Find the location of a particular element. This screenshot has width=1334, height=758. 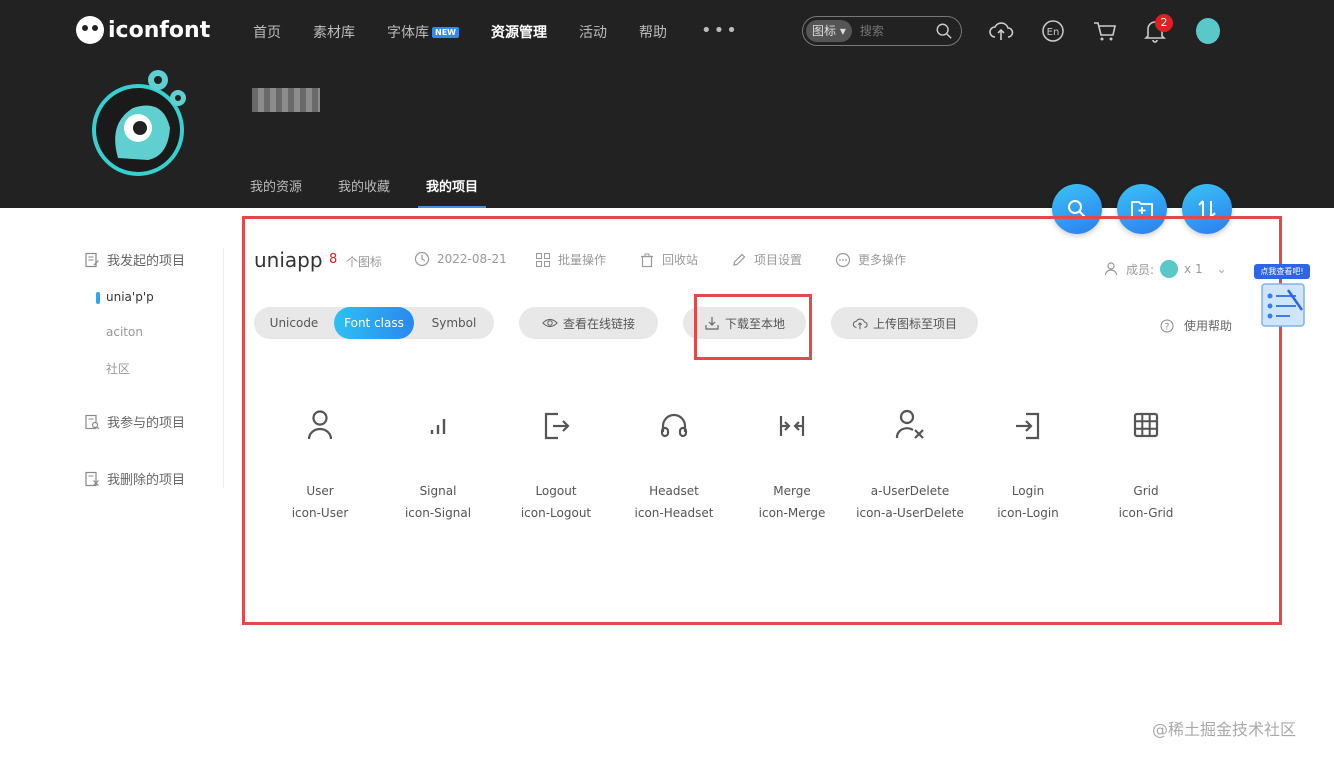

nav-label: 首页 is located at coordinates (267, 33).